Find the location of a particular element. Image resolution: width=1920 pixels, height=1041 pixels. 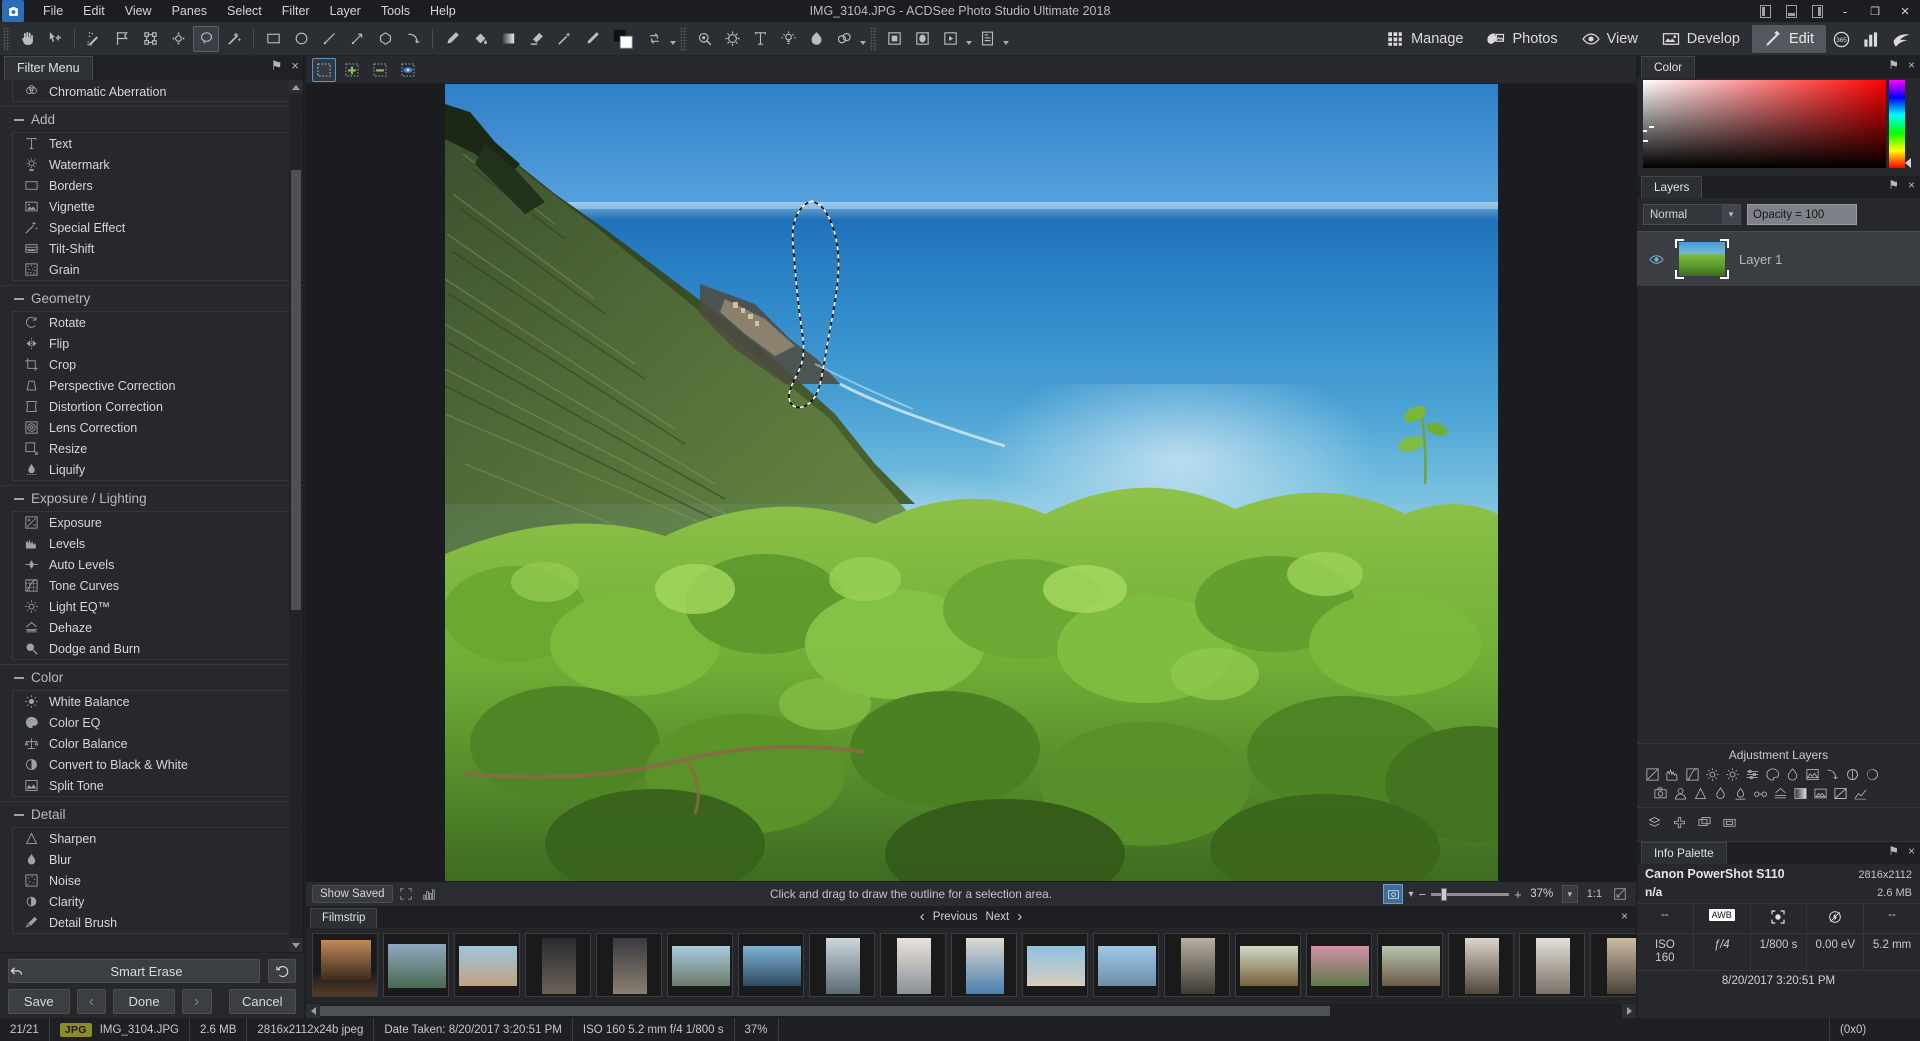

close-icon: × is located at coordinates (1911, 65).